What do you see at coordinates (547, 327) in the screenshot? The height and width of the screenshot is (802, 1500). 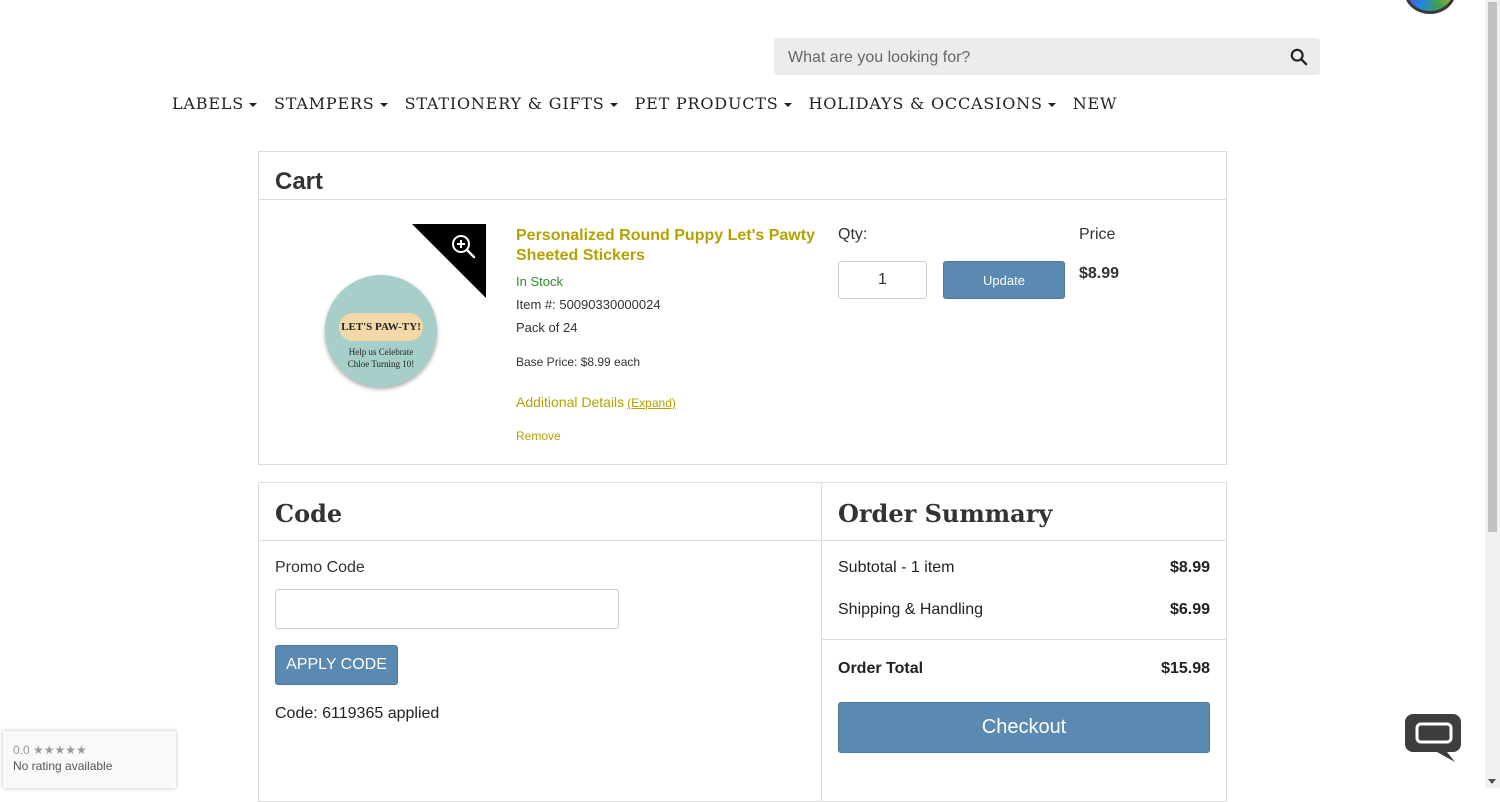 I see `pack-size: Pack of 24` at bounding box center [547, 327].